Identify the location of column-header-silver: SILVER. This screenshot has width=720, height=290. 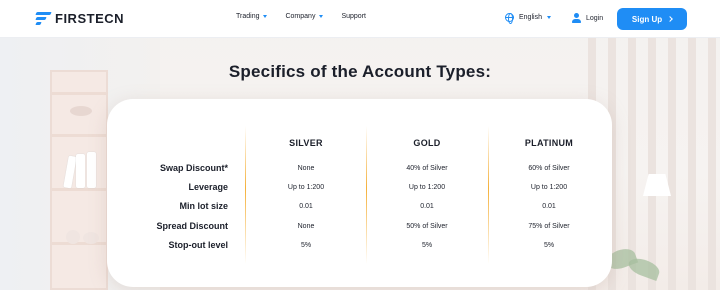
(306, 143).